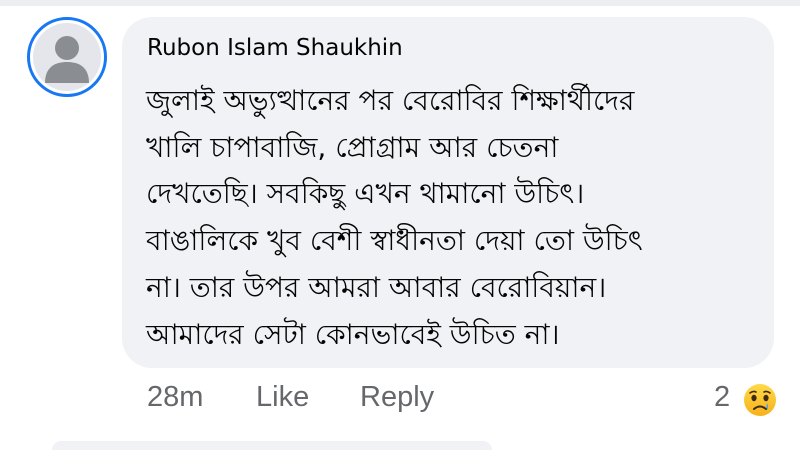 The image size is (800, 450). What do you see at coordinates (352, 147) in the screenshot?
I see `comment-text-line: খালি চাপাবাজি, প্রোগ্রাম আর চেতনা` at bounding box center [352, 147].